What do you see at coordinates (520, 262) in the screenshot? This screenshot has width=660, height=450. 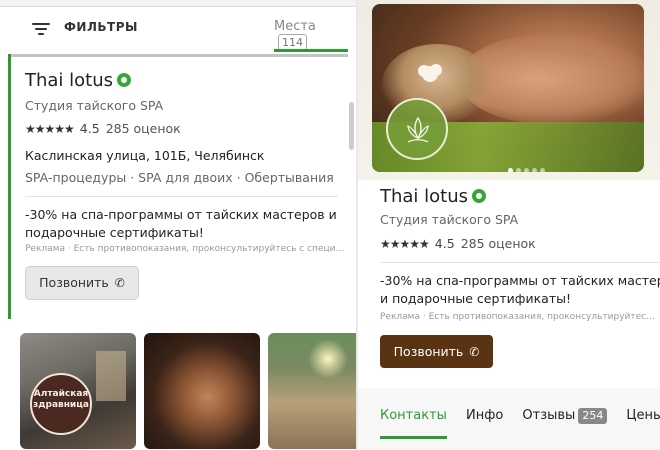 I see `detail-separator` at bounding box center [520, 262].